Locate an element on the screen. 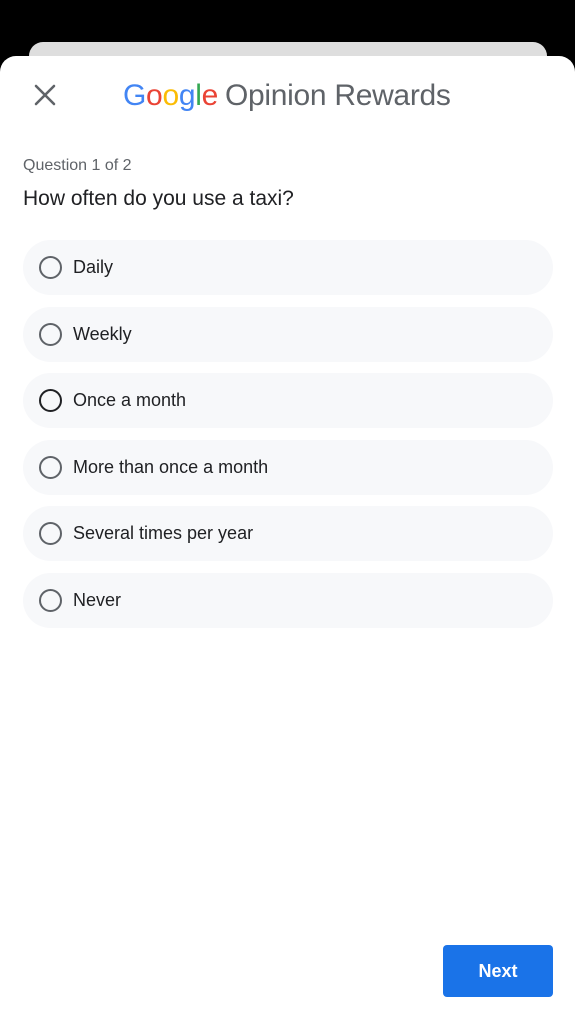 The height and width of the screenshot is (1021, 575). option-label: Weekly is located at coordinates (102, 333).